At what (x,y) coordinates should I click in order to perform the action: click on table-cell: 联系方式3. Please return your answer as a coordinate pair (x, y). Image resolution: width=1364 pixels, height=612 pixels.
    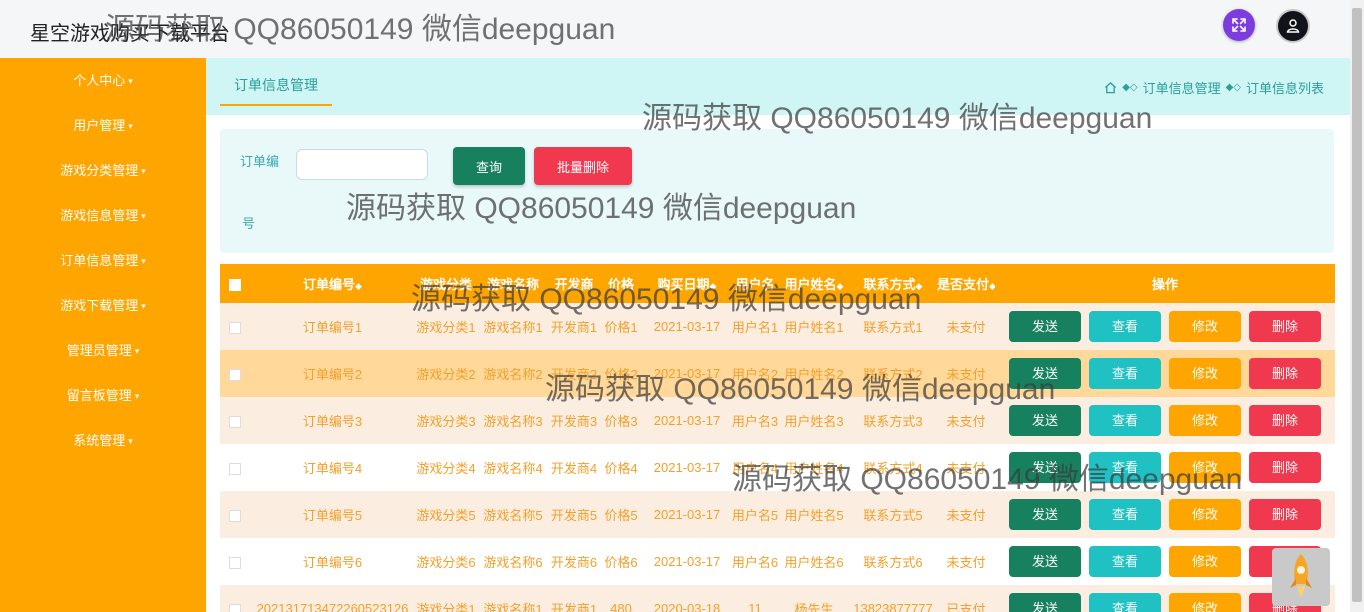
    Looking at the image, I should click on (893, 421).